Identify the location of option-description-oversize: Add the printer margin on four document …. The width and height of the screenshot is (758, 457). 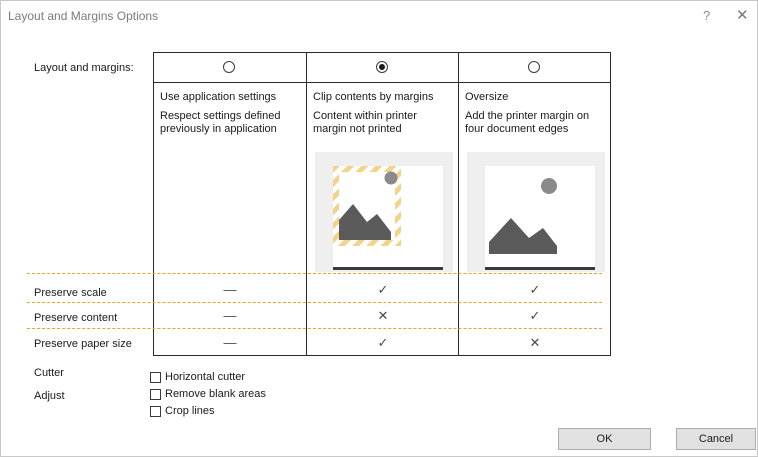
(527, 122).